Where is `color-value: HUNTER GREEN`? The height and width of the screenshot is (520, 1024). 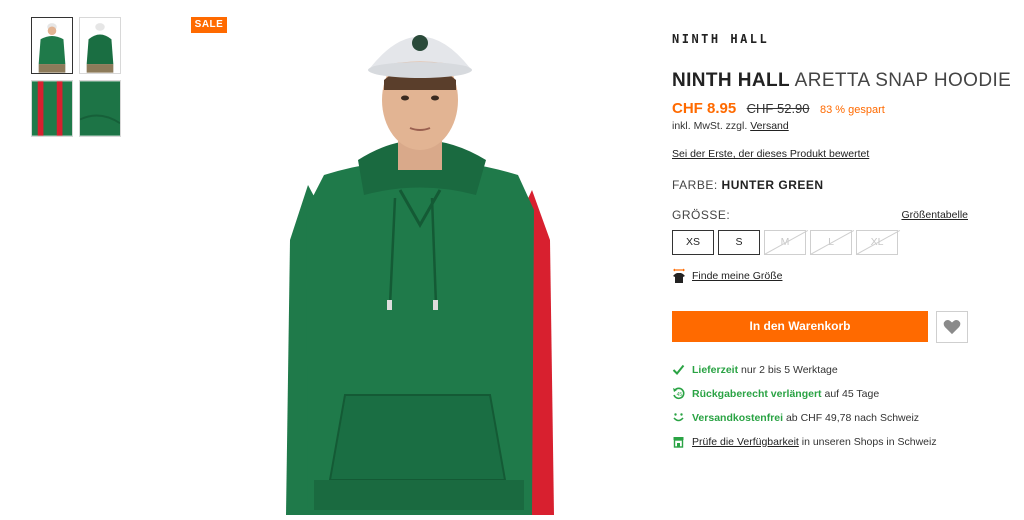 color-value: HUNTER GREEN is located at coordinates (772, 185).